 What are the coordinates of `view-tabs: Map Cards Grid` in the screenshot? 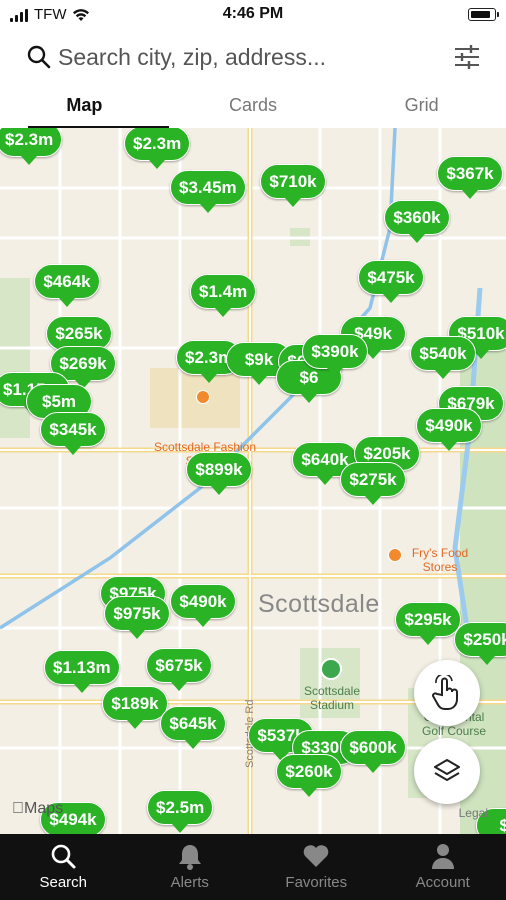 It's located at (253, 107).